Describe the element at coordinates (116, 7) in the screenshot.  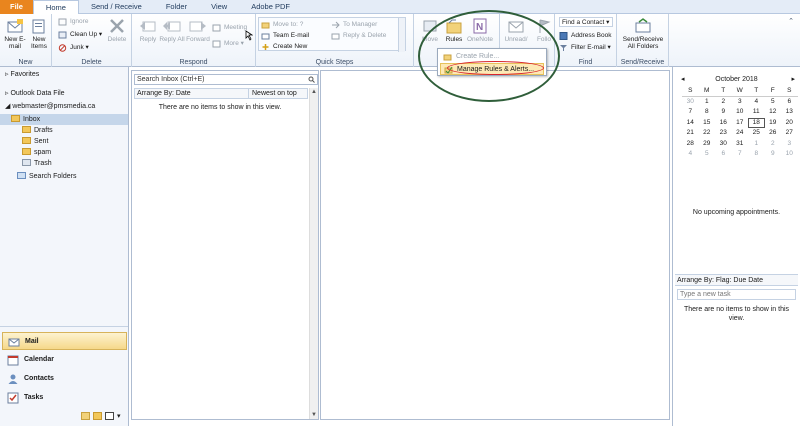
I see `tab-send-receive: Send / Receive` at that location.